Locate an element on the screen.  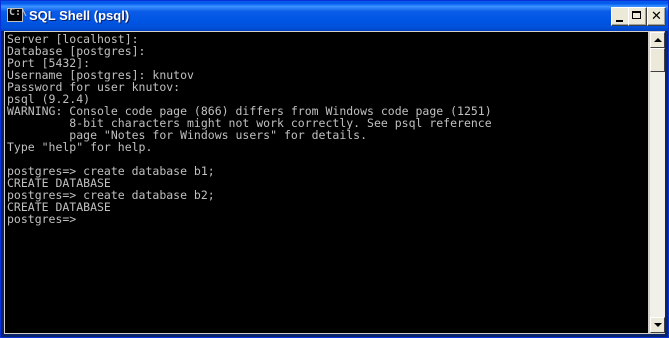
scroll-up-button is located at coordinates (657, 40).